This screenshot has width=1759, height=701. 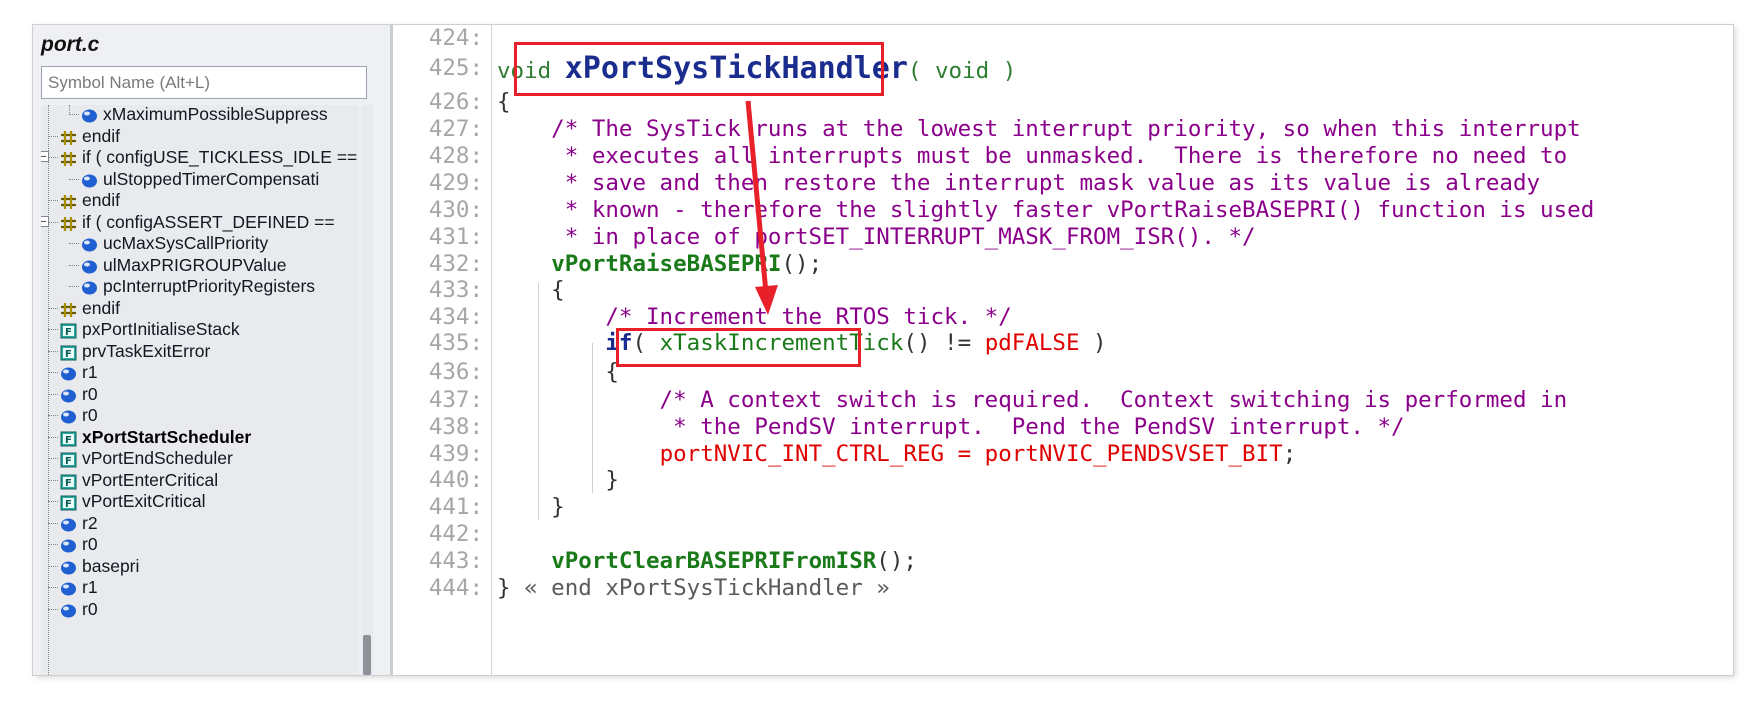 I want to click on symbol-tree-item: − if ( configASSERT_DEFINED ==, so click(x=200, y=222).